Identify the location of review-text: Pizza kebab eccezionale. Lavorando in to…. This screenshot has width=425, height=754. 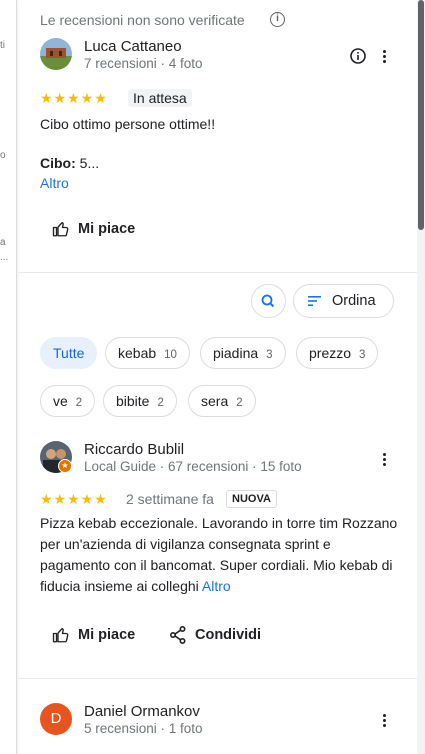
(220, 555).